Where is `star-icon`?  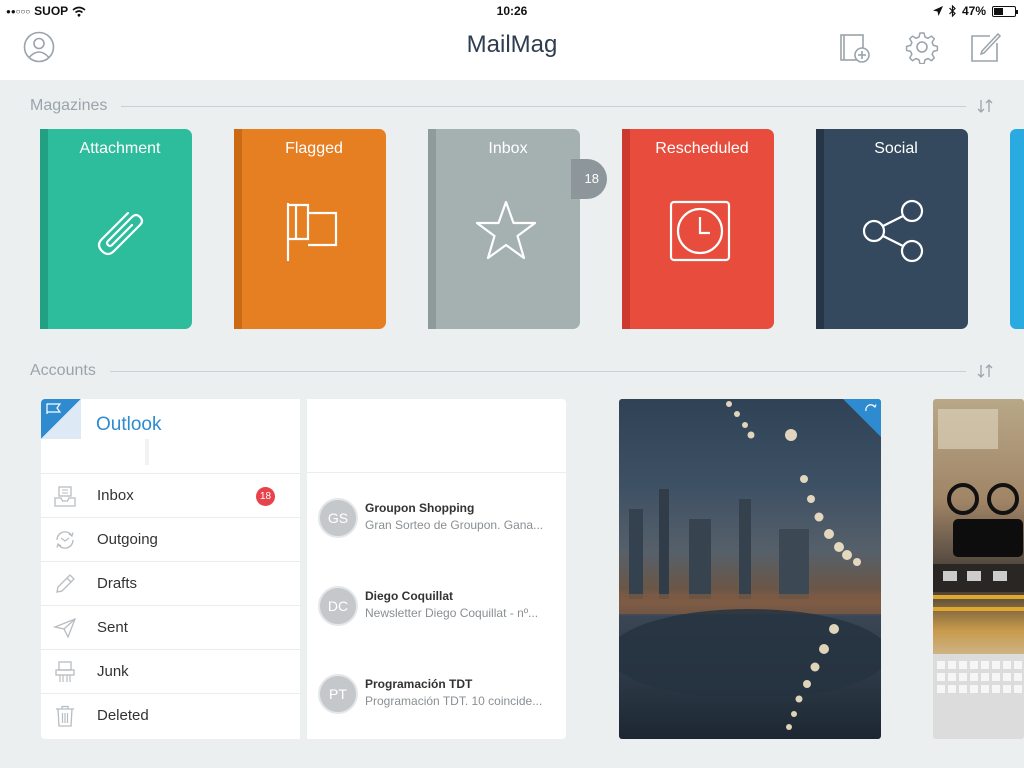
star-icon is located at coordinates (506, 230).